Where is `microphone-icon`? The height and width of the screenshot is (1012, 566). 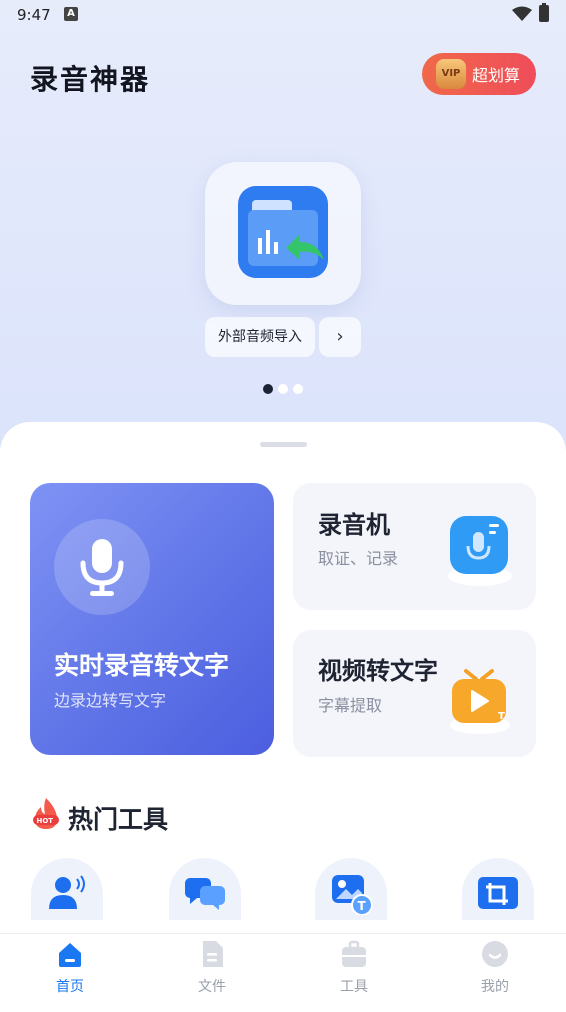 microphone-icon is located at coordinates (102, 567).